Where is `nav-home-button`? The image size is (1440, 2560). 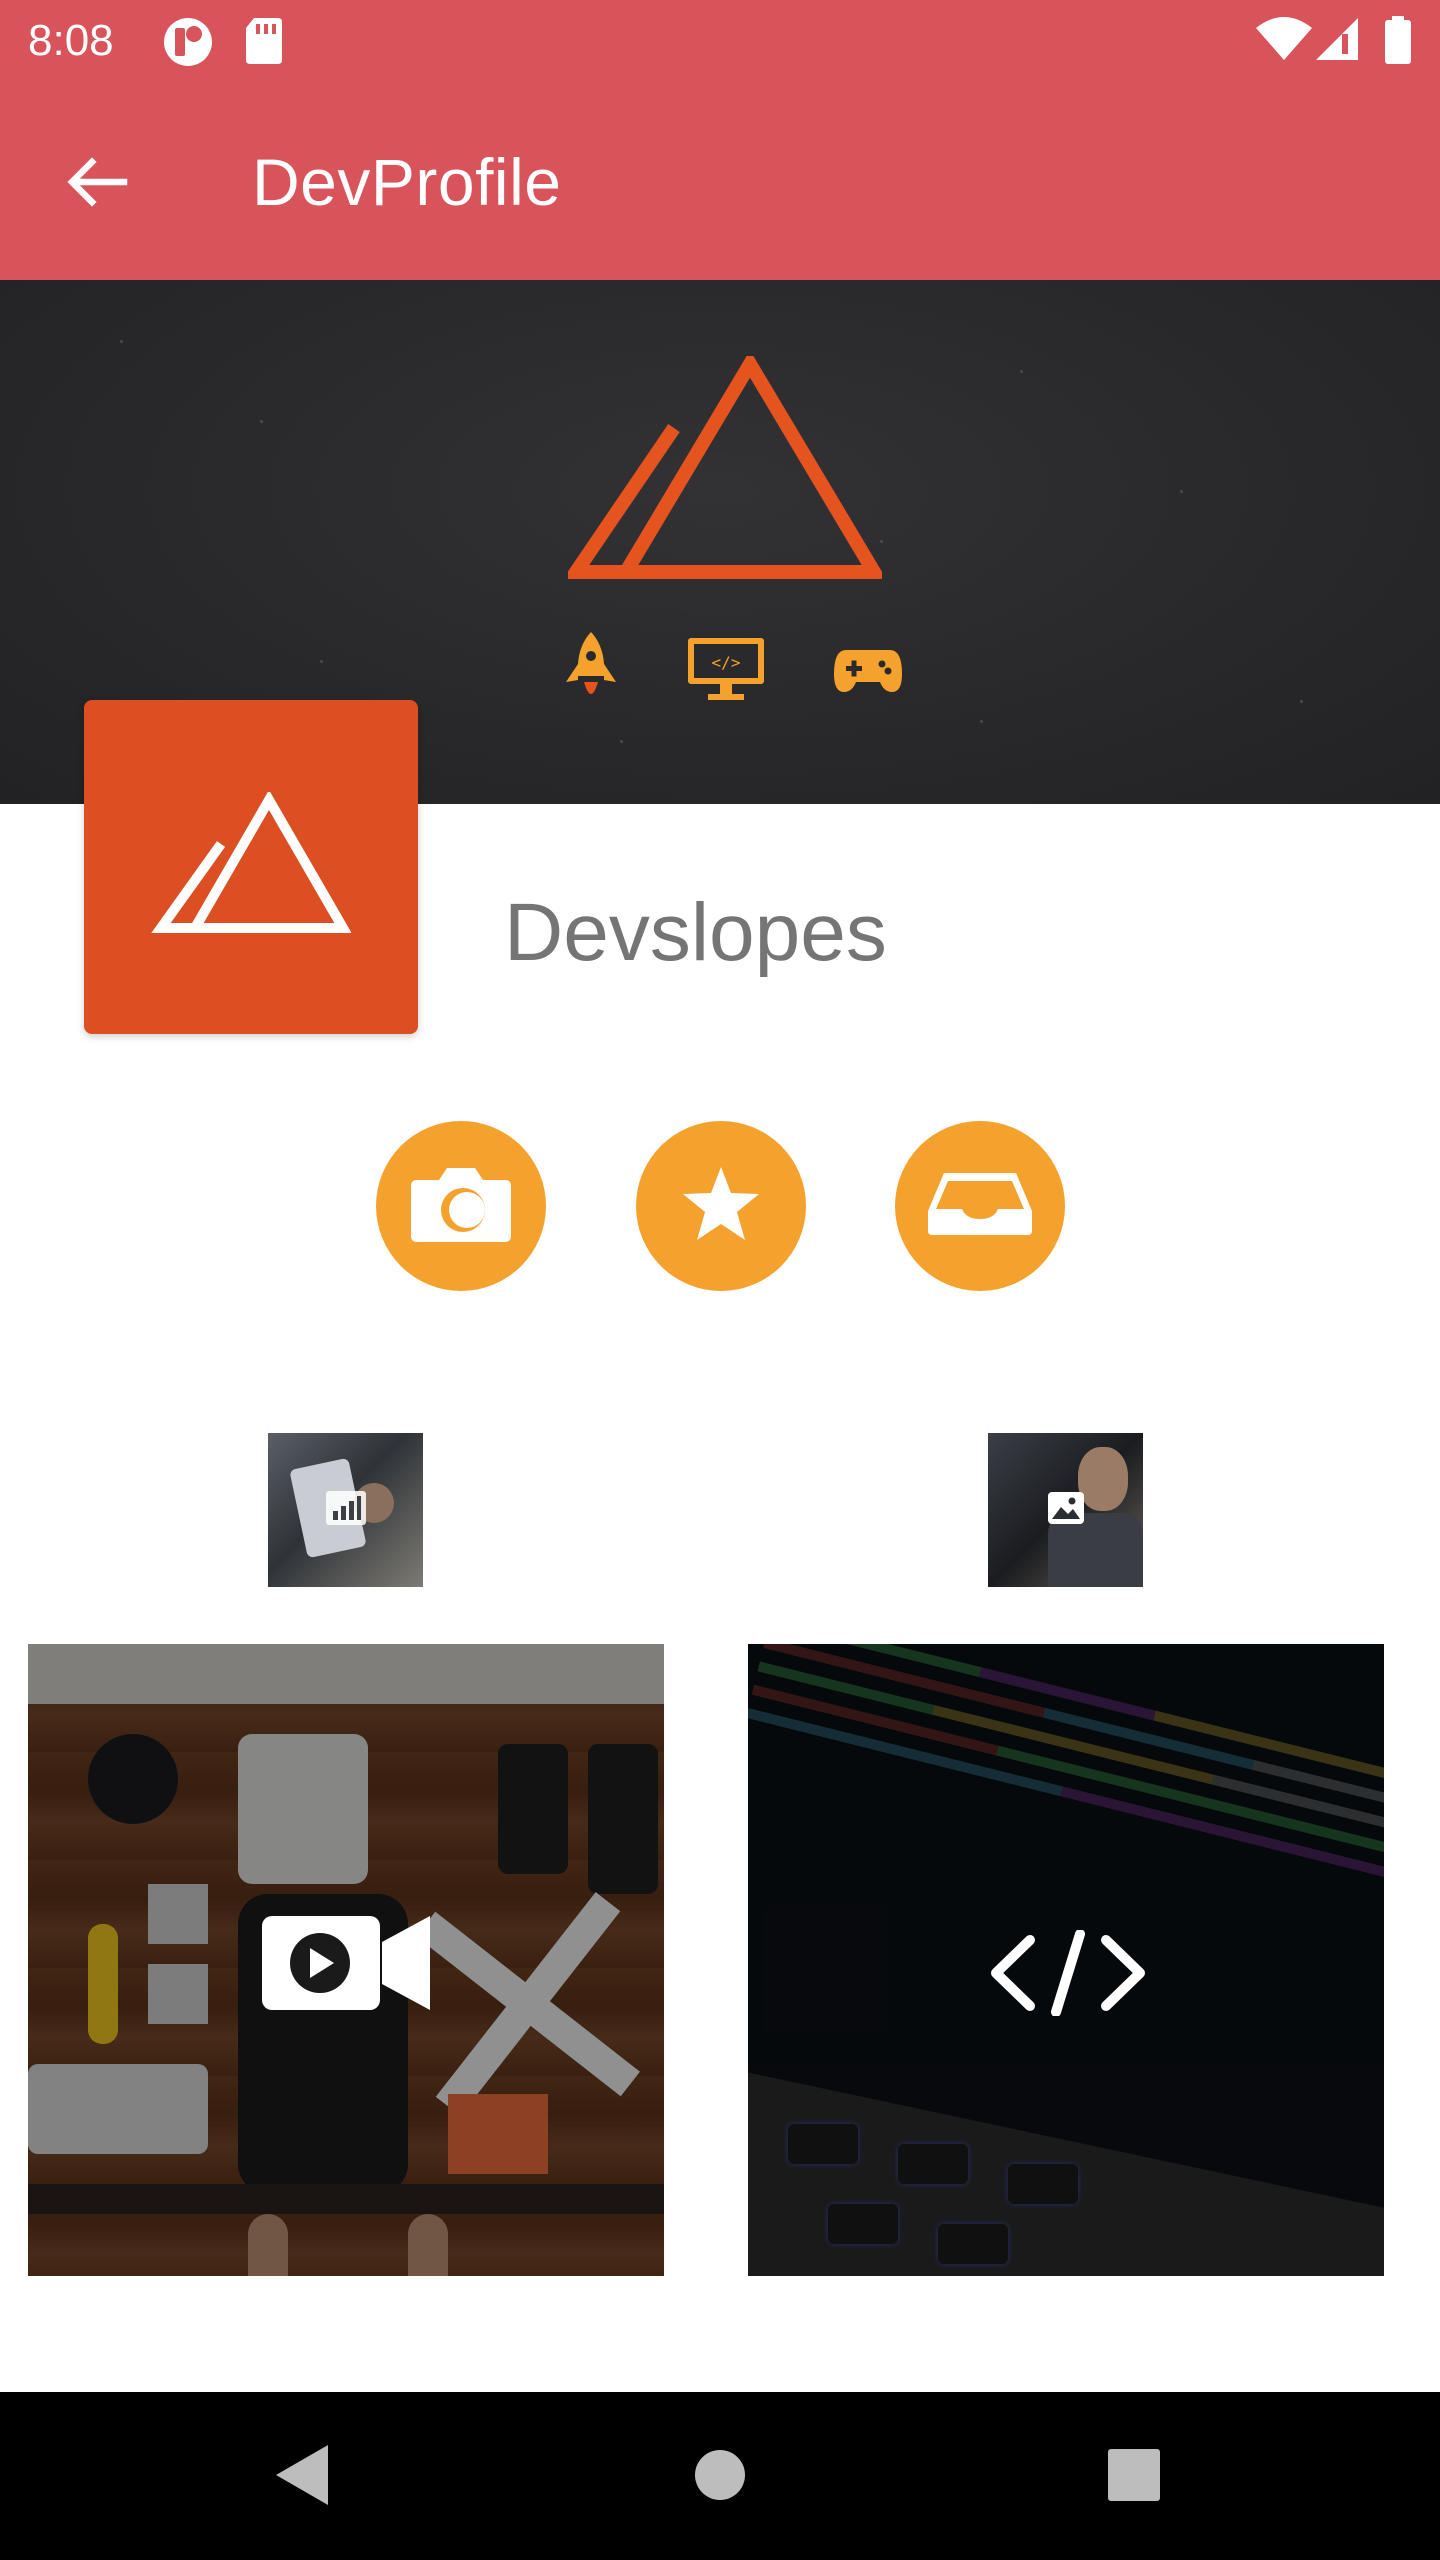
nav-home-button is located at coordinates (720, 2477).